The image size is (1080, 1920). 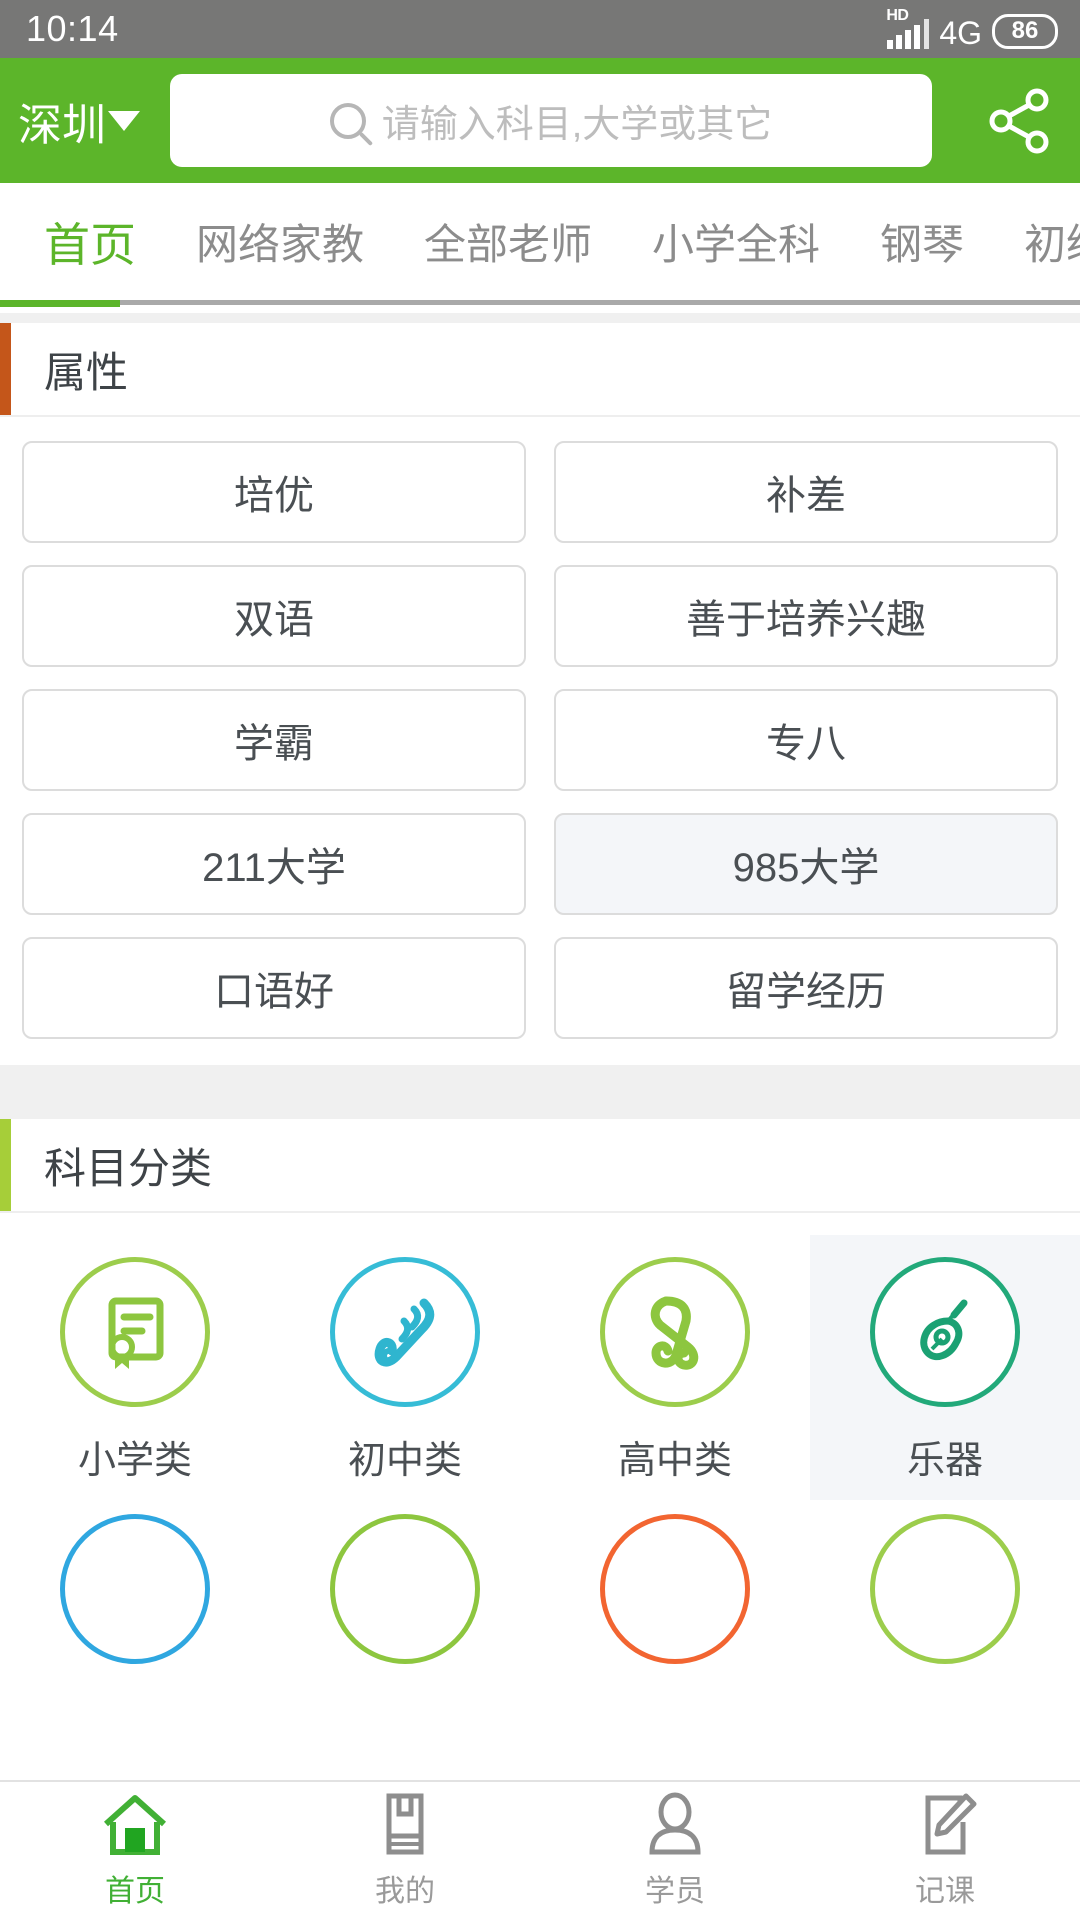 I want to click on attribute-peiyou: 培优, so click(x=274, y=492).